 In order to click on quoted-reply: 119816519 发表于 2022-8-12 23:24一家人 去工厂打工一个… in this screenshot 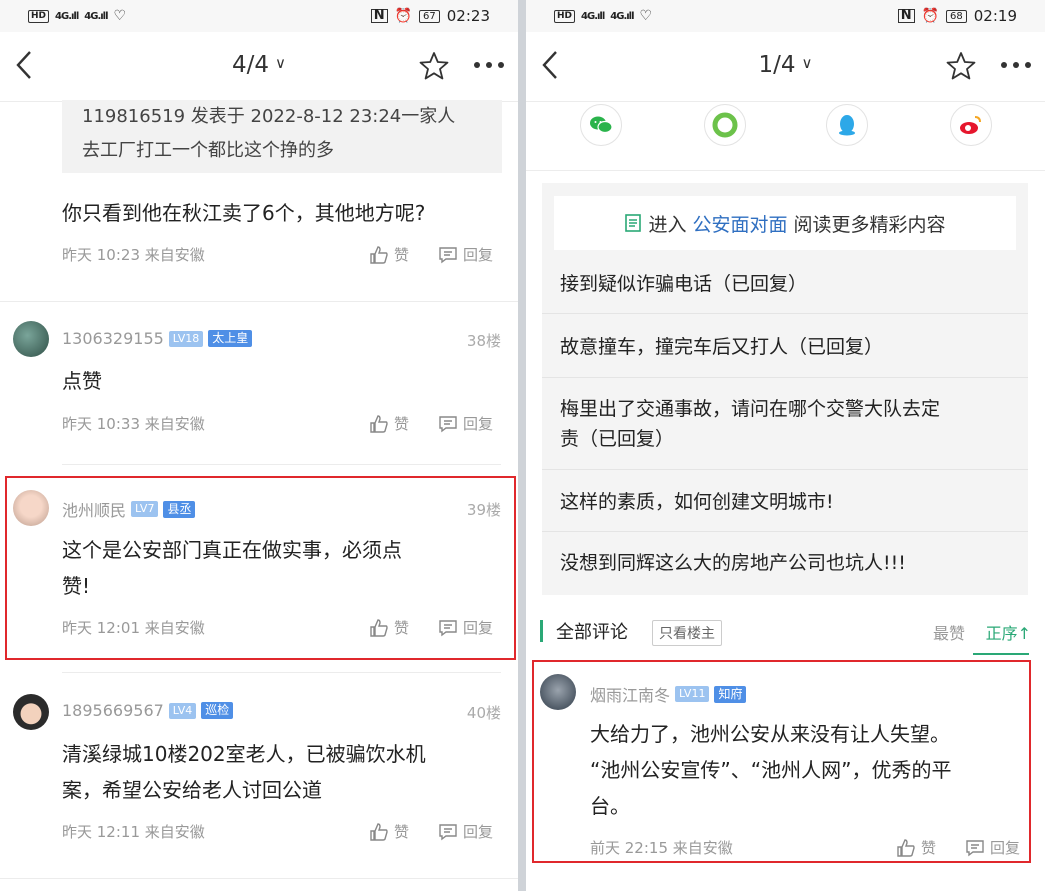, I will do `click(282, 136)`.